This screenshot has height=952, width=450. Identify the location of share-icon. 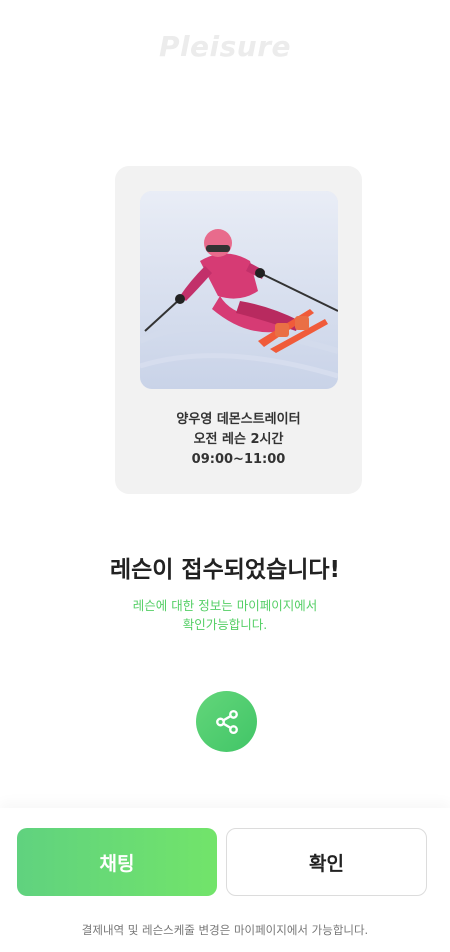
(226, 721).